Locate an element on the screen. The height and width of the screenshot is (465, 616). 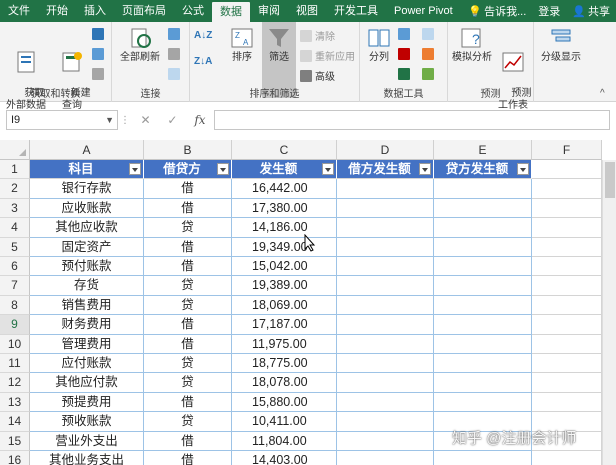
from-table-button is located at coordinates (99, 54).